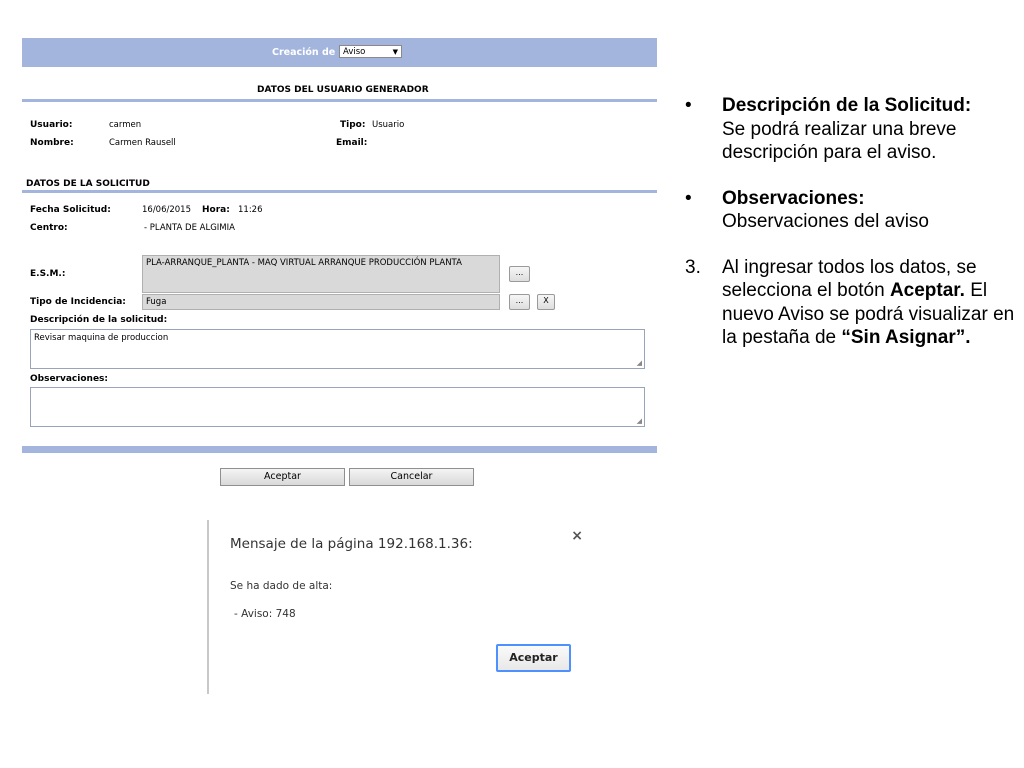 The height and width of the screenshot is (768, 1024). What do you see at coordinates (304, 52) in the screenshot?
I see `form-header-title: Creación de` at bounding box center [304, 52].